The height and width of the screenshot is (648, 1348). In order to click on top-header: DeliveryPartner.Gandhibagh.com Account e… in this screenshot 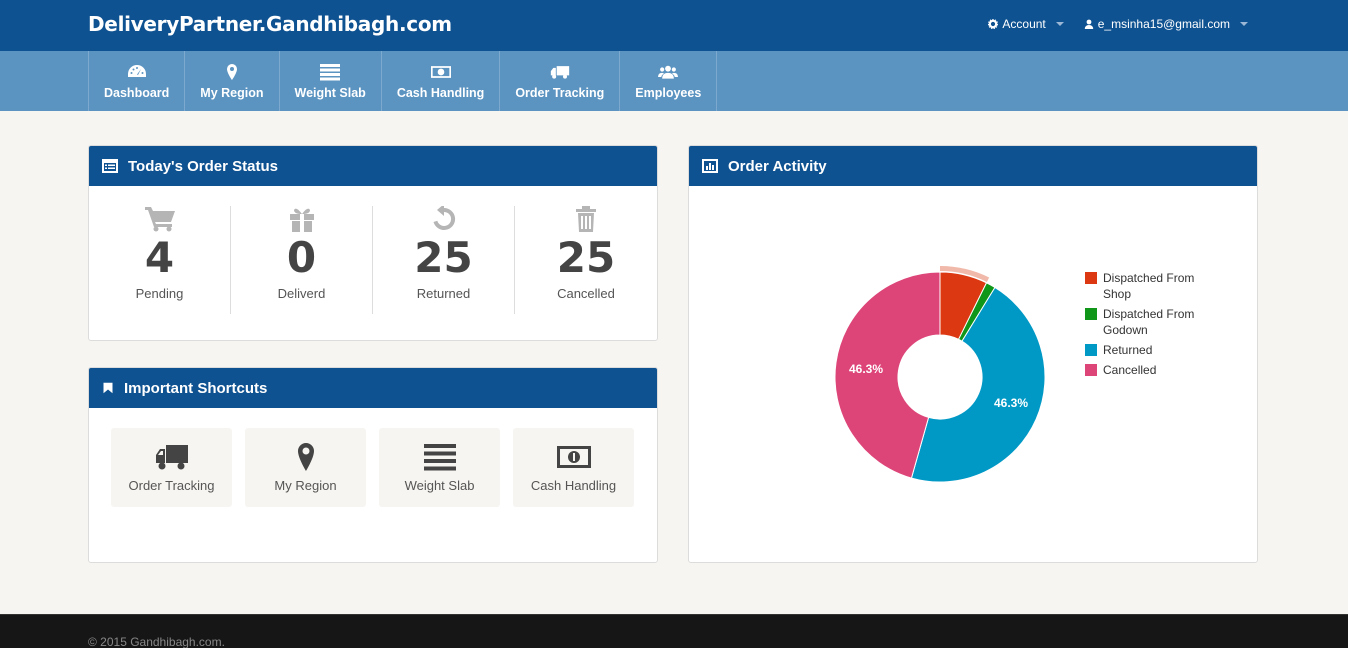, I will do `click(674, 25)`.